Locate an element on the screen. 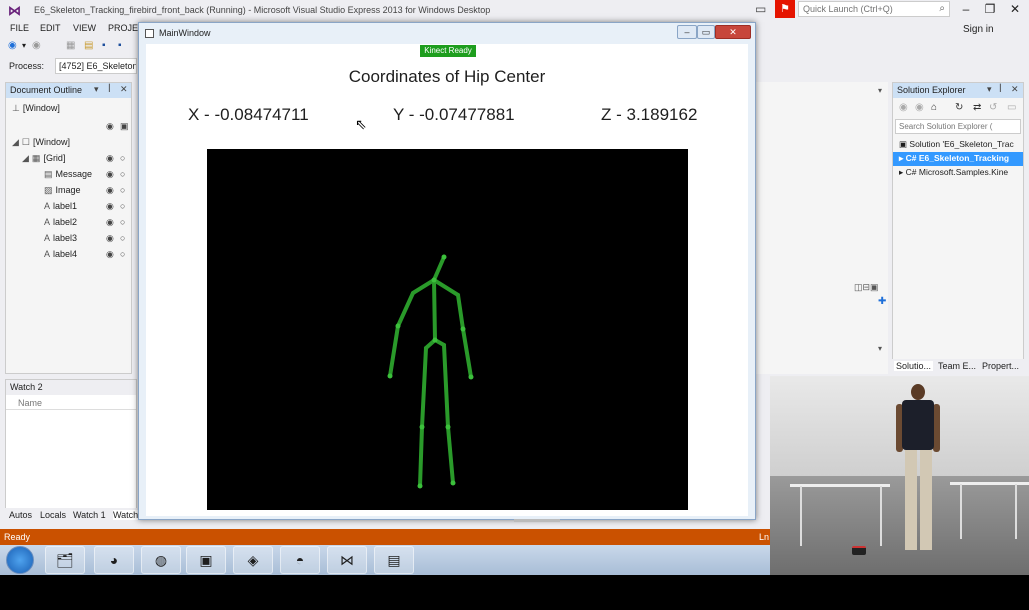 This screenshot has width=1029, height=610. tab-watch2: Watch is located at coordinates (126, 515).